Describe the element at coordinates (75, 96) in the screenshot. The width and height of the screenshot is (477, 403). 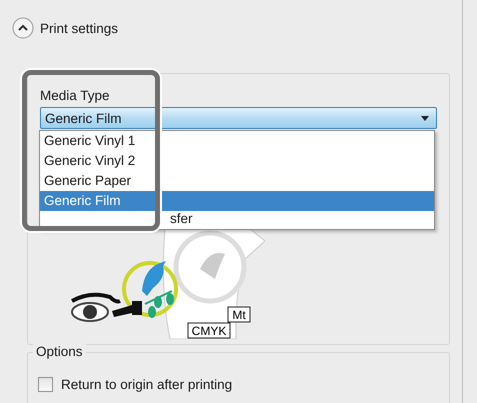
I see `media-type-label: Media Type` at that location.